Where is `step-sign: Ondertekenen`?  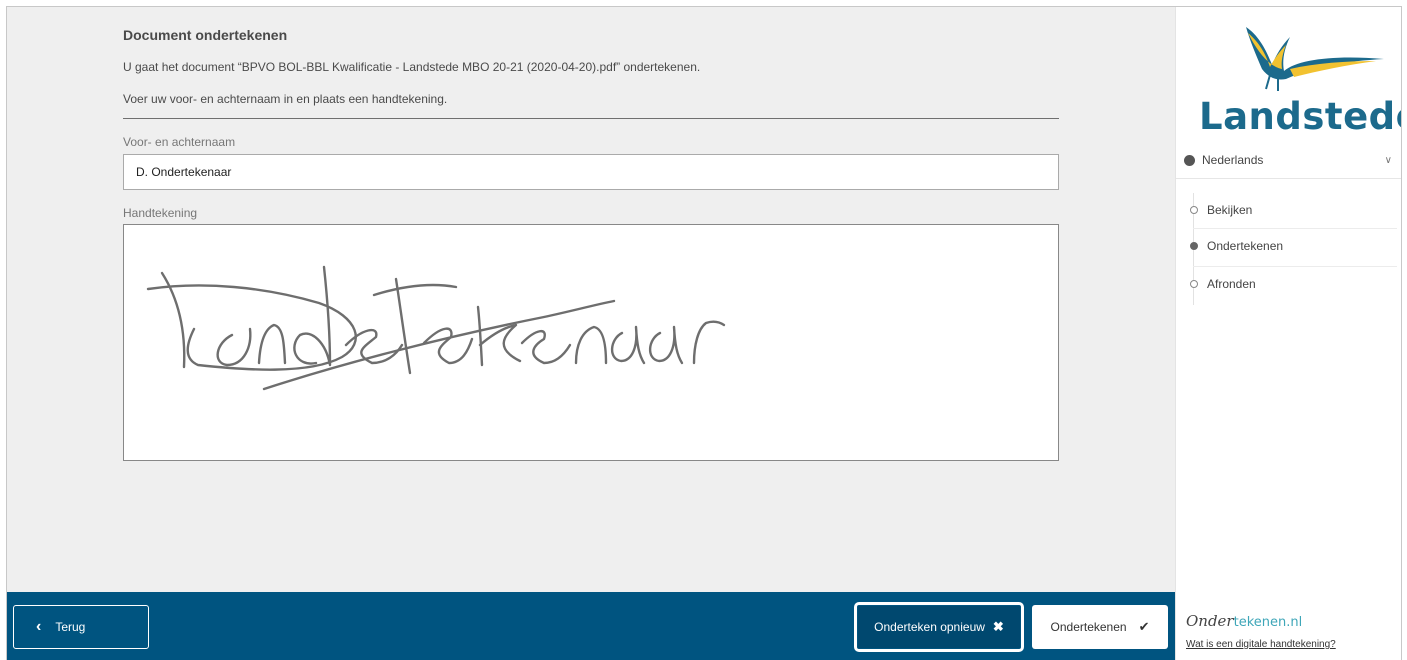 step-sign: Ondertekenen is located at coordinates (1236, 246).